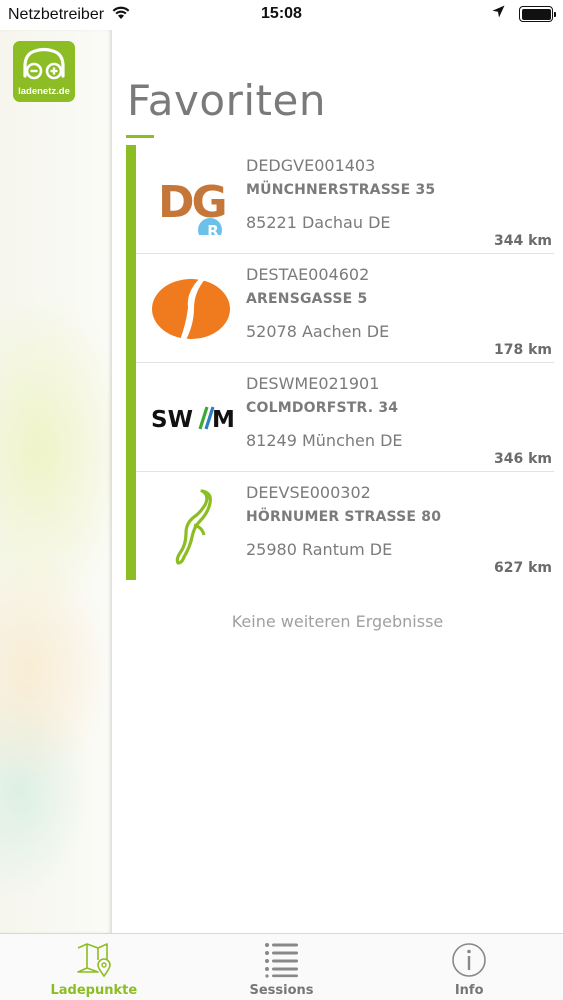  Describe the element at coordinates (44, 91) in the screenshot. I see `logo-text: ladenetz.de` at that location.